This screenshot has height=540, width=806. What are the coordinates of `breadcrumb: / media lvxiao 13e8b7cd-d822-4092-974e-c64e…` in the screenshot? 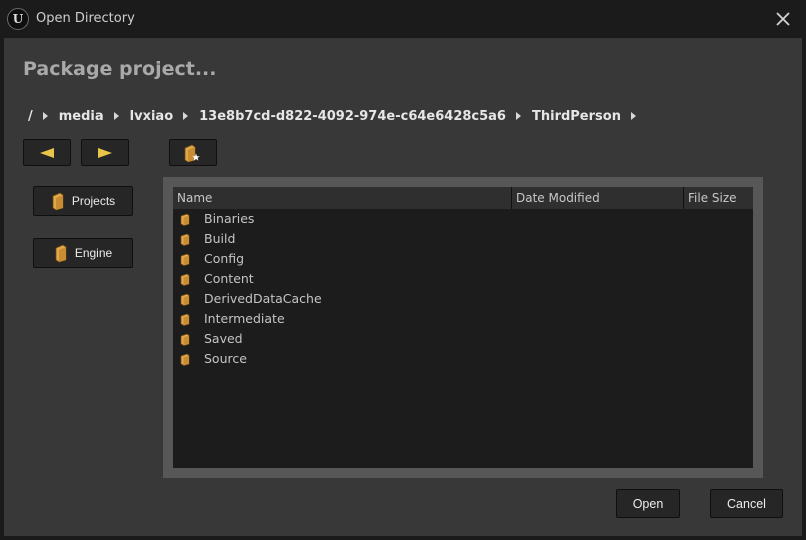 It's located at (335, 116).